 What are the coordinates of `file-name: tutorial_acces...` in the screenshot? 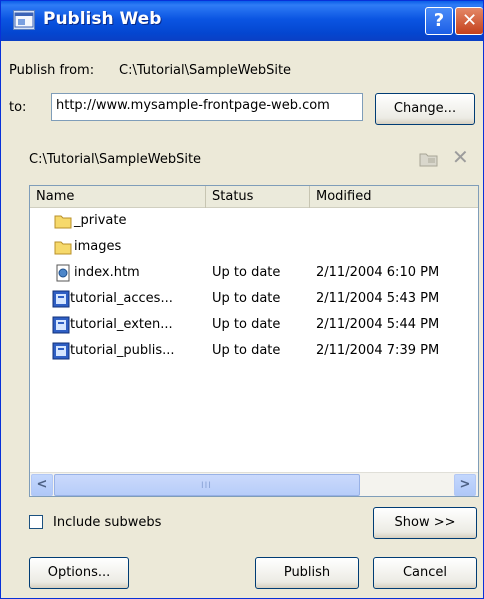 It's located at (121, 298).